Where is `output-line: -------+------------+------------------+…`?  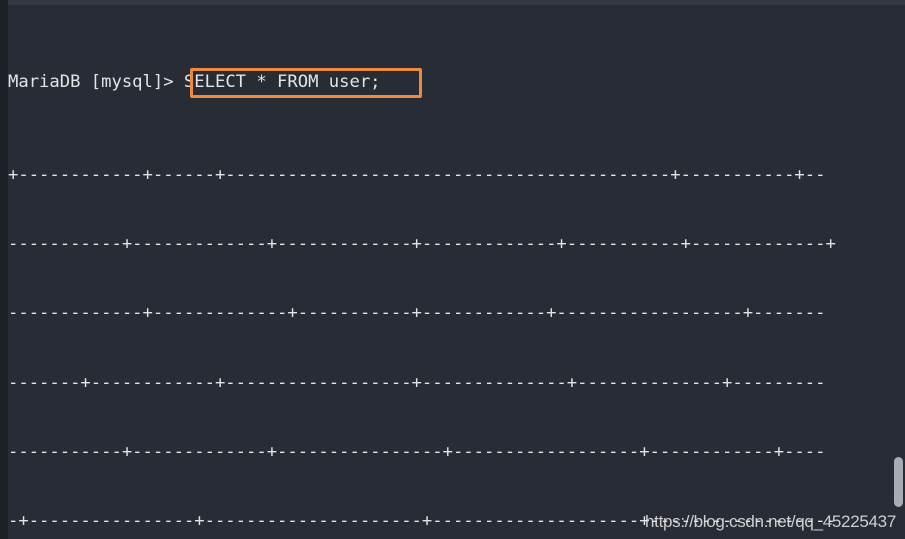 output-line: -------+------------+------------------+… is located at coordinates (417, 382).